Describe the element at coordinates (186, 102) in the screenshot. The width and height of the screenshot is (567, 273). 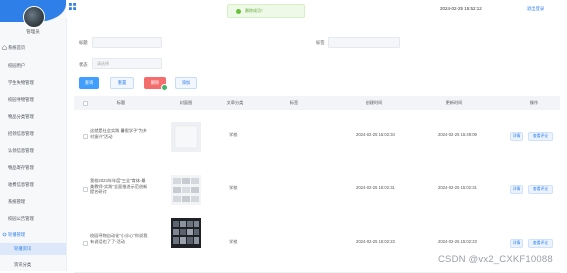
I see `col-cover: 封面图` at that location.